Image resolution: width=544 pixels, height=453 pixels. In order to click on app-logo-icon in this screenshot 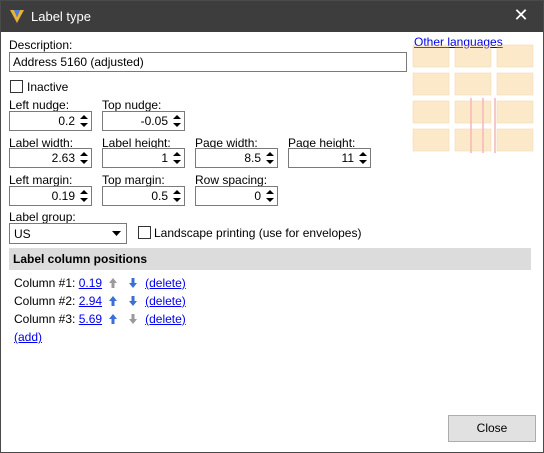, I will do `click(17, 16)`.